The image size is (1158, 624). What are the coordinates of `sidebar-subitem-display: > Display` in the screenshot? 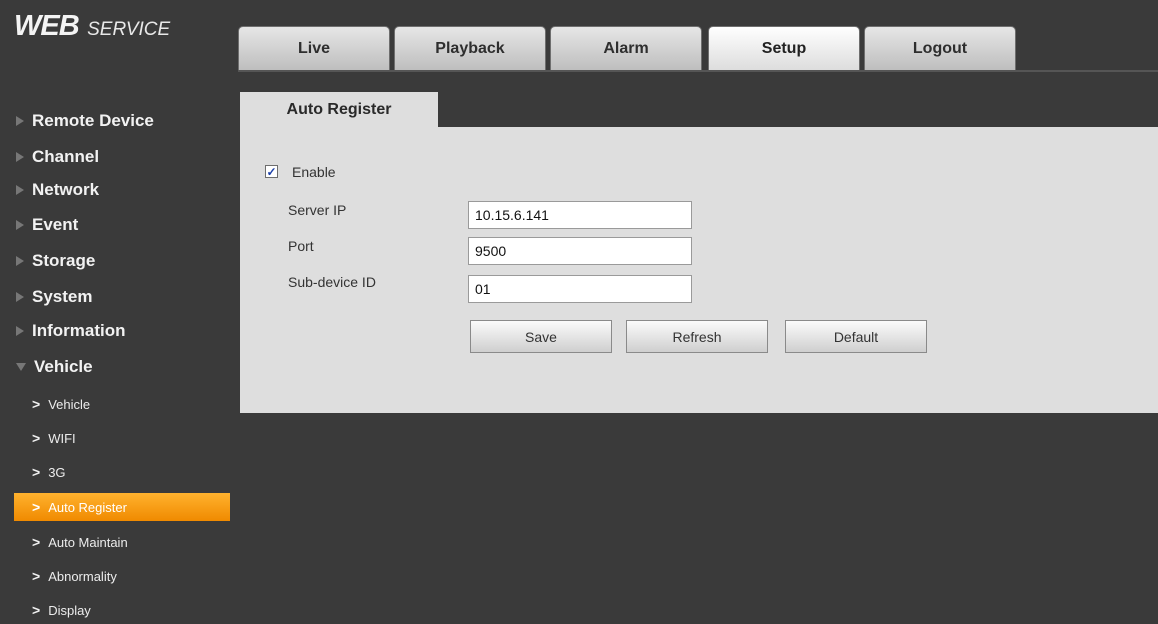 It's located at (122, 610).